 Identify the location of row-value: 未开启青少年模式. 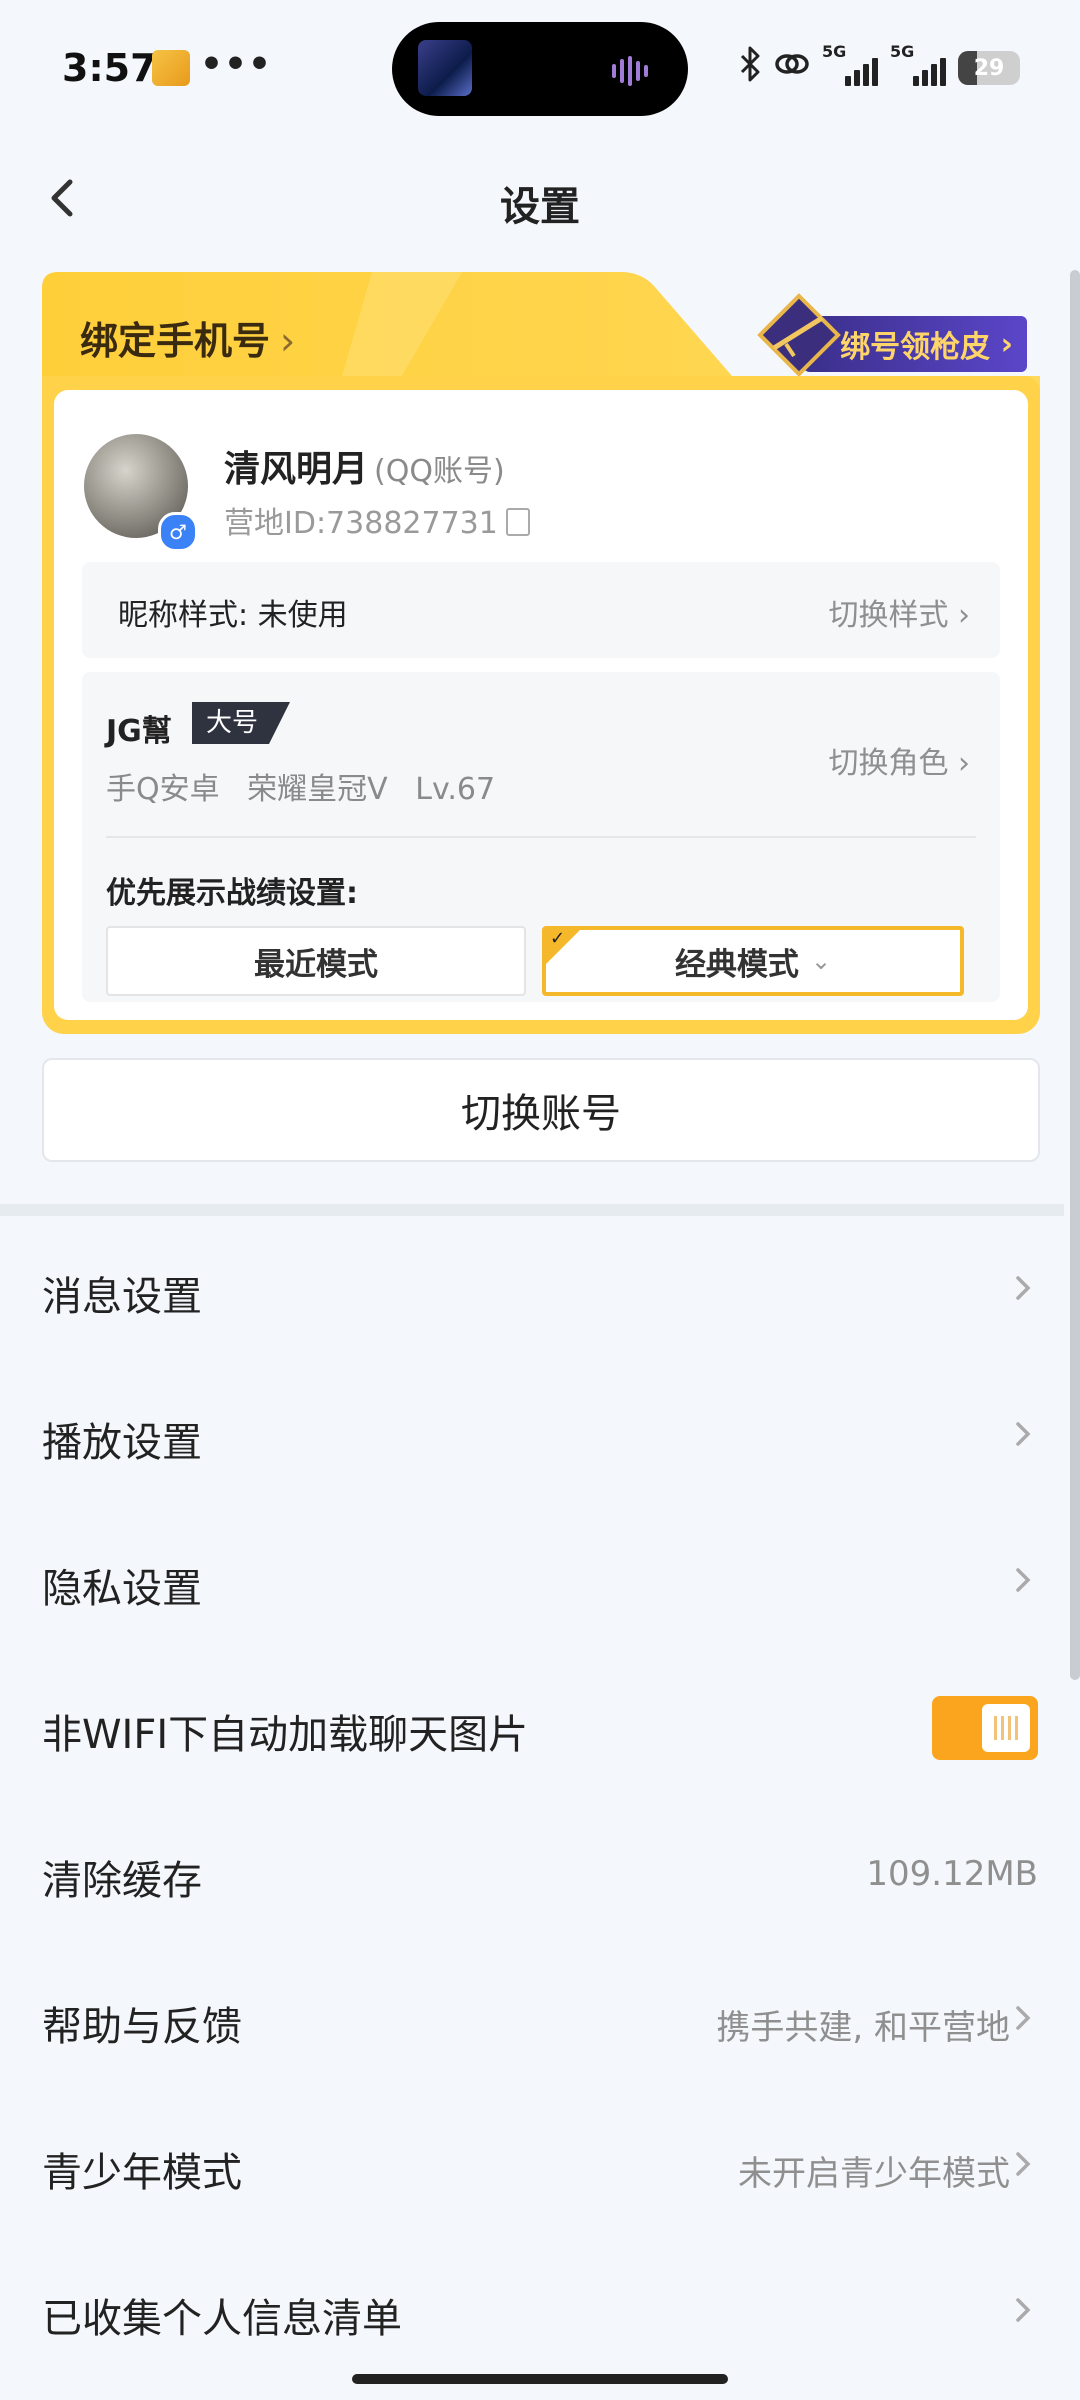
(874, 2174).